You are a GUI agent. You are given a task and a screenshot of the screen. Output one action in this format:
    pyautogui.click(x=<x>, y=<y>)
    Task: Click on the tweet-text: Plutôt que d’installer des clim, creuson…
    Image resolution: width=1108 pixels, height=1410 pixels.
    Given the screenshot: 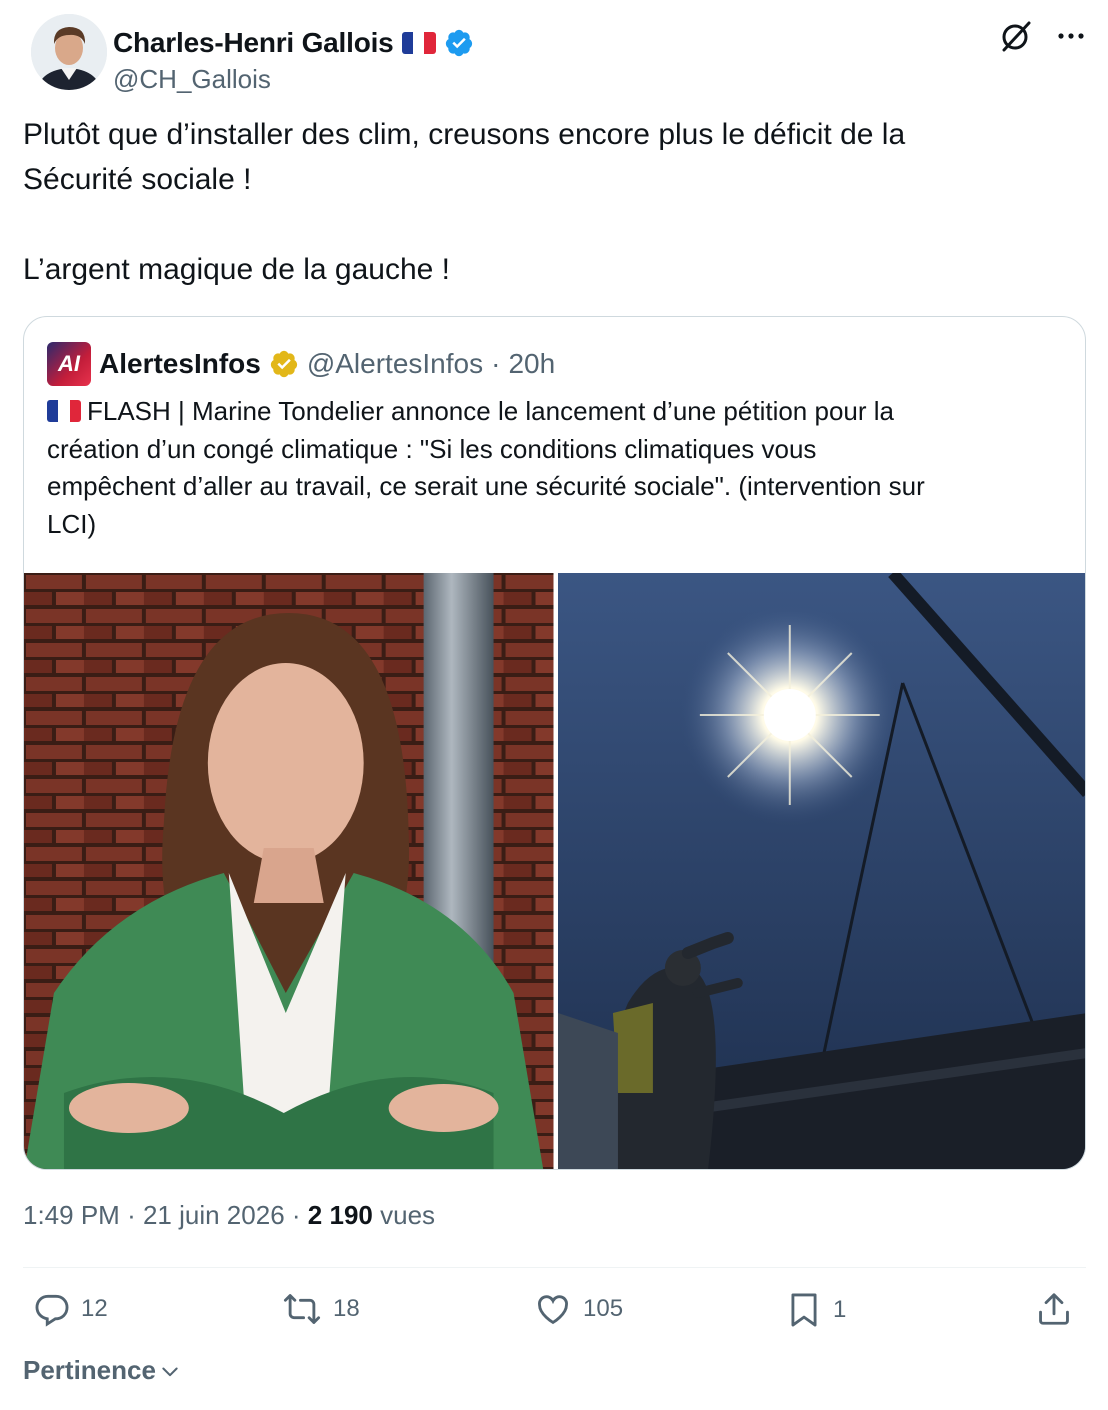 What is the action you would take?
    pyautogui.click(x=543, y=202)
    